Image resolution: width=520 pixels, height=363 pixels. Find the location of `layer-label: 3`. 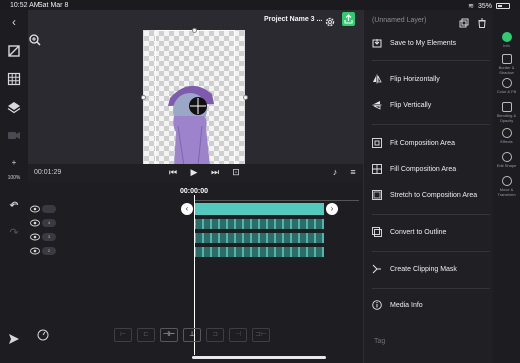

layer-label: 3 is located at coordinates (49, 237).